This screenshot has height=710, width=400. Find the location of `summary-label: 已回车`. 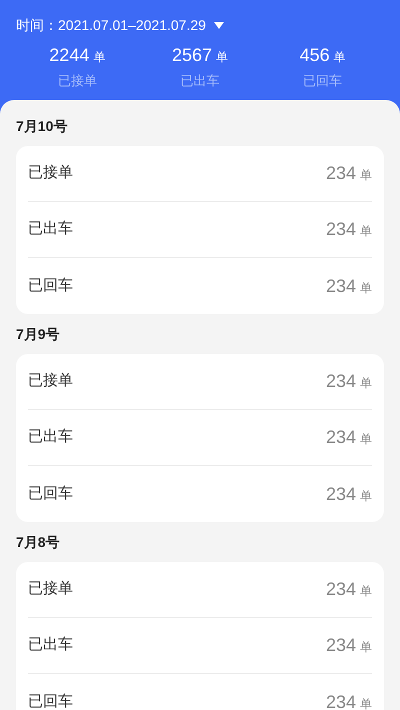

summary-label: 已回车 is located at coordinates (322, 81).